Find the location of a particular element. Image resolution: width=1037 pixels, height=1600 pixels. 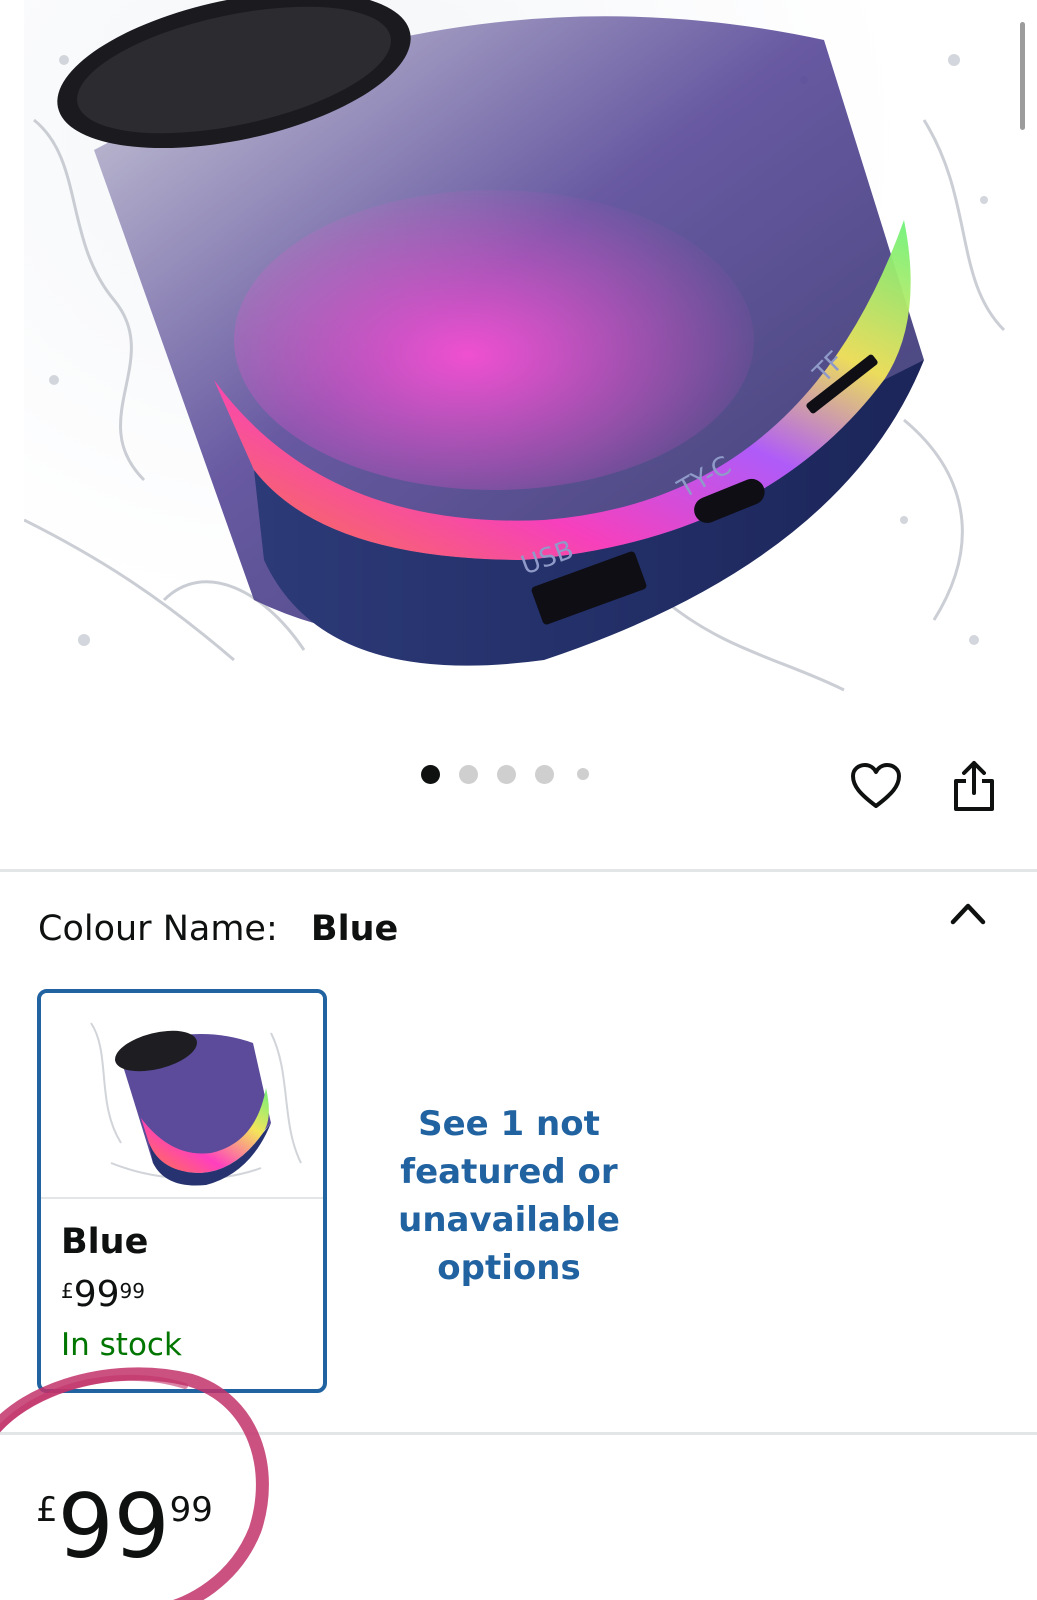

swatch-divider is located at coordinates (182, 1198).